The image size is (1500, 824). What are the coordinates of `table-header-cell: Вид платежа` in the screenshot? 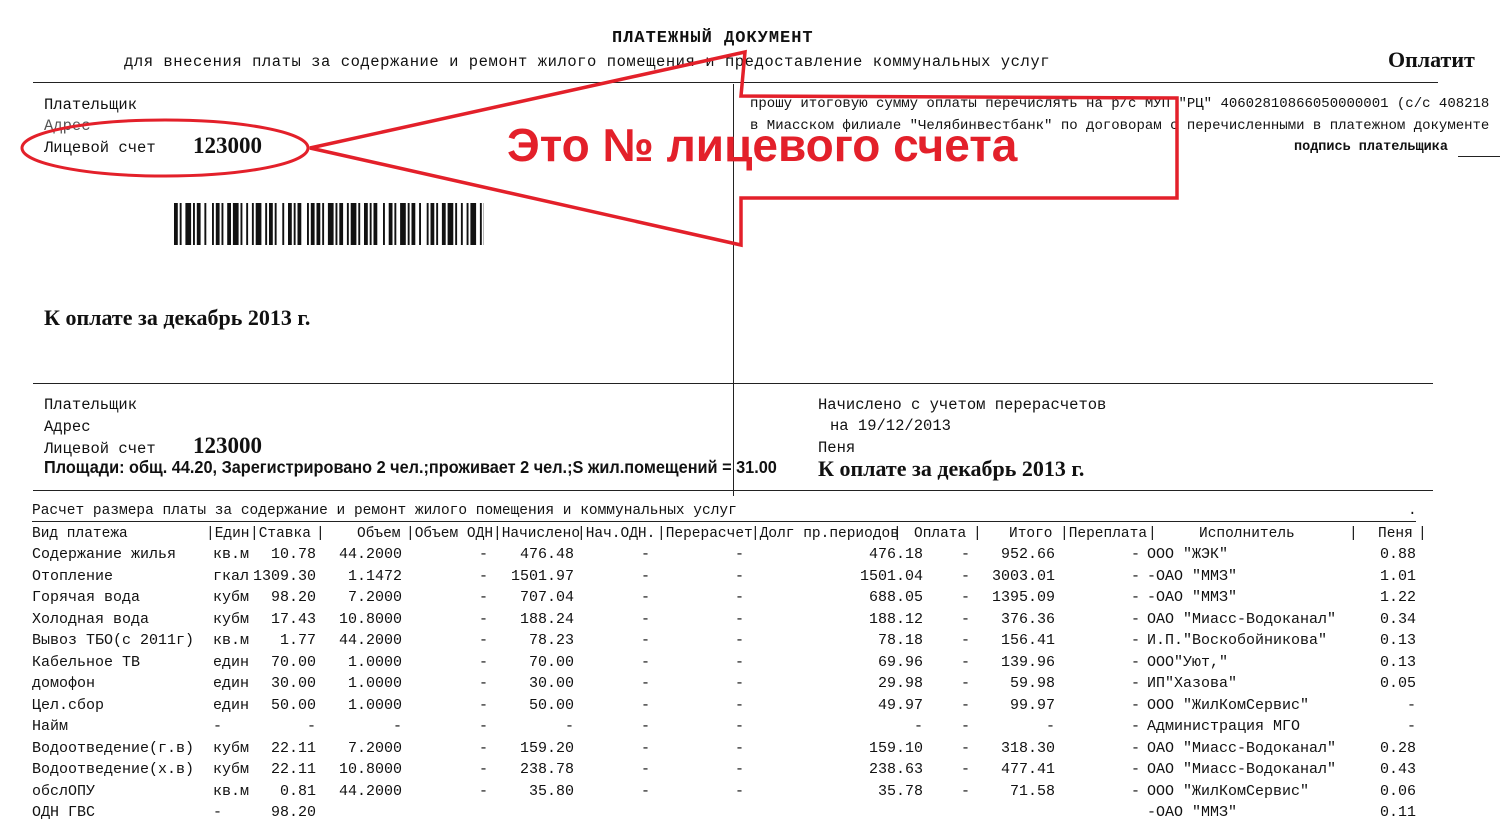 It's located at (80, 534).